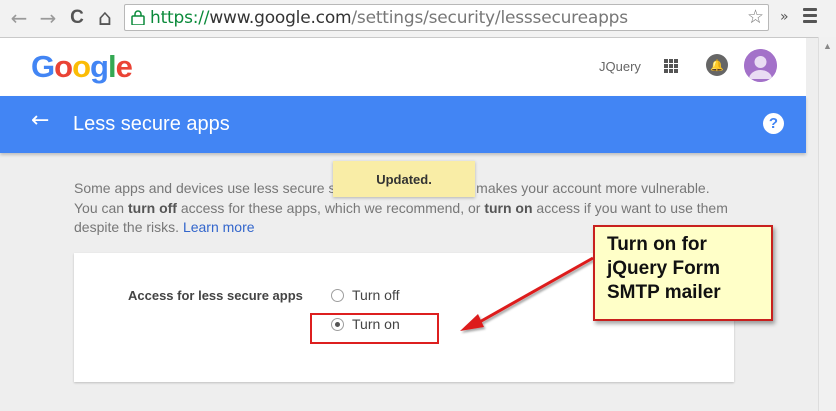 This screenshot has height=411, width=836. Describe the element at coordinates (657, 244) in the screenshot. I see `callout-line-1: Turn on for` at that location.